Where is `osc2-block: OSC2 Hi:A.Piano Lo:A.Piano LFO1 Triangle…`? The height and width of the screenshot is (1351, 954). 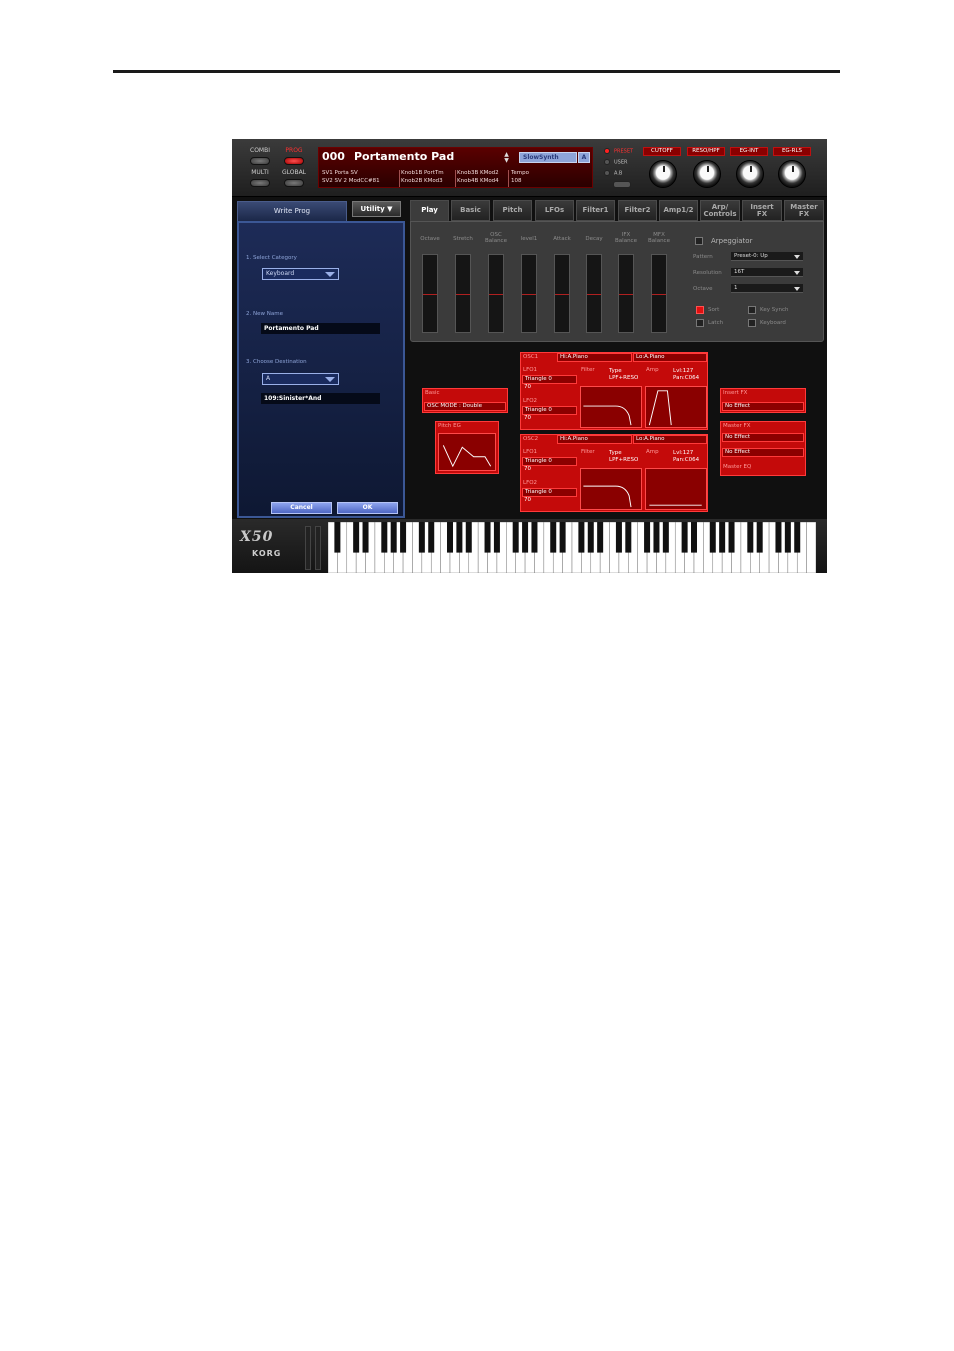 osc2-block: OSC2 Hi:A.Piano Lo:A.Piano LFO1 Triangle… is located at coordinates (614, 473).